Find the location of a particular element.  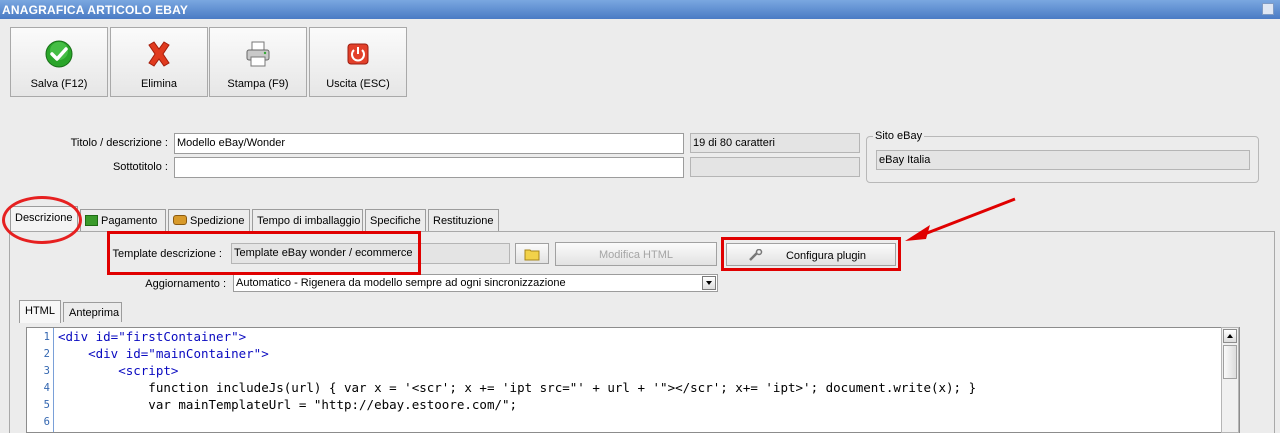

edit-html-button: Modifica HTML is located at coordinates (636, 254).